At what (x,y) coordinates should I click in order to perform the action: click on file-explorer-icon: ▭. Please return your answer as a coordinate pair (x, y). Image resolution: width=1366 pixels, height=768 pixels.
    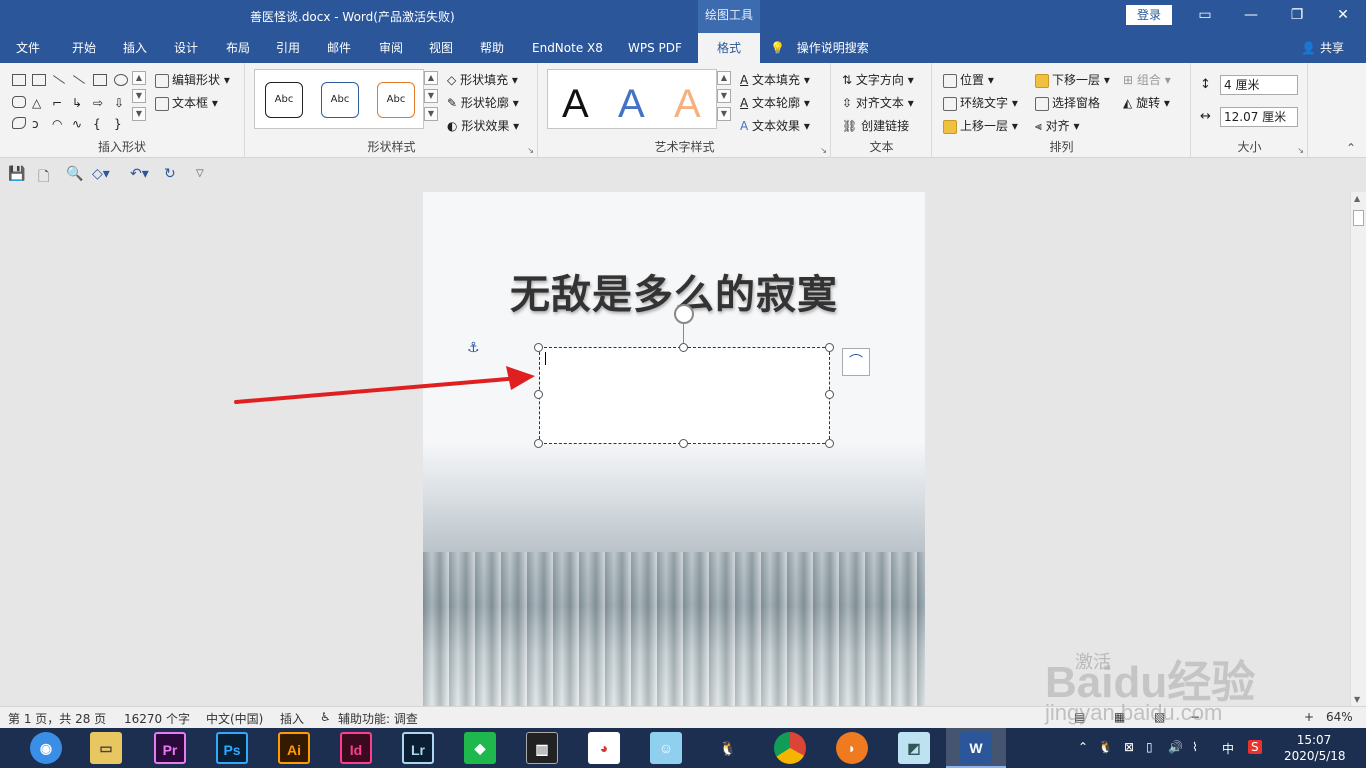
    Looking at the image, I should click on (106, 748).